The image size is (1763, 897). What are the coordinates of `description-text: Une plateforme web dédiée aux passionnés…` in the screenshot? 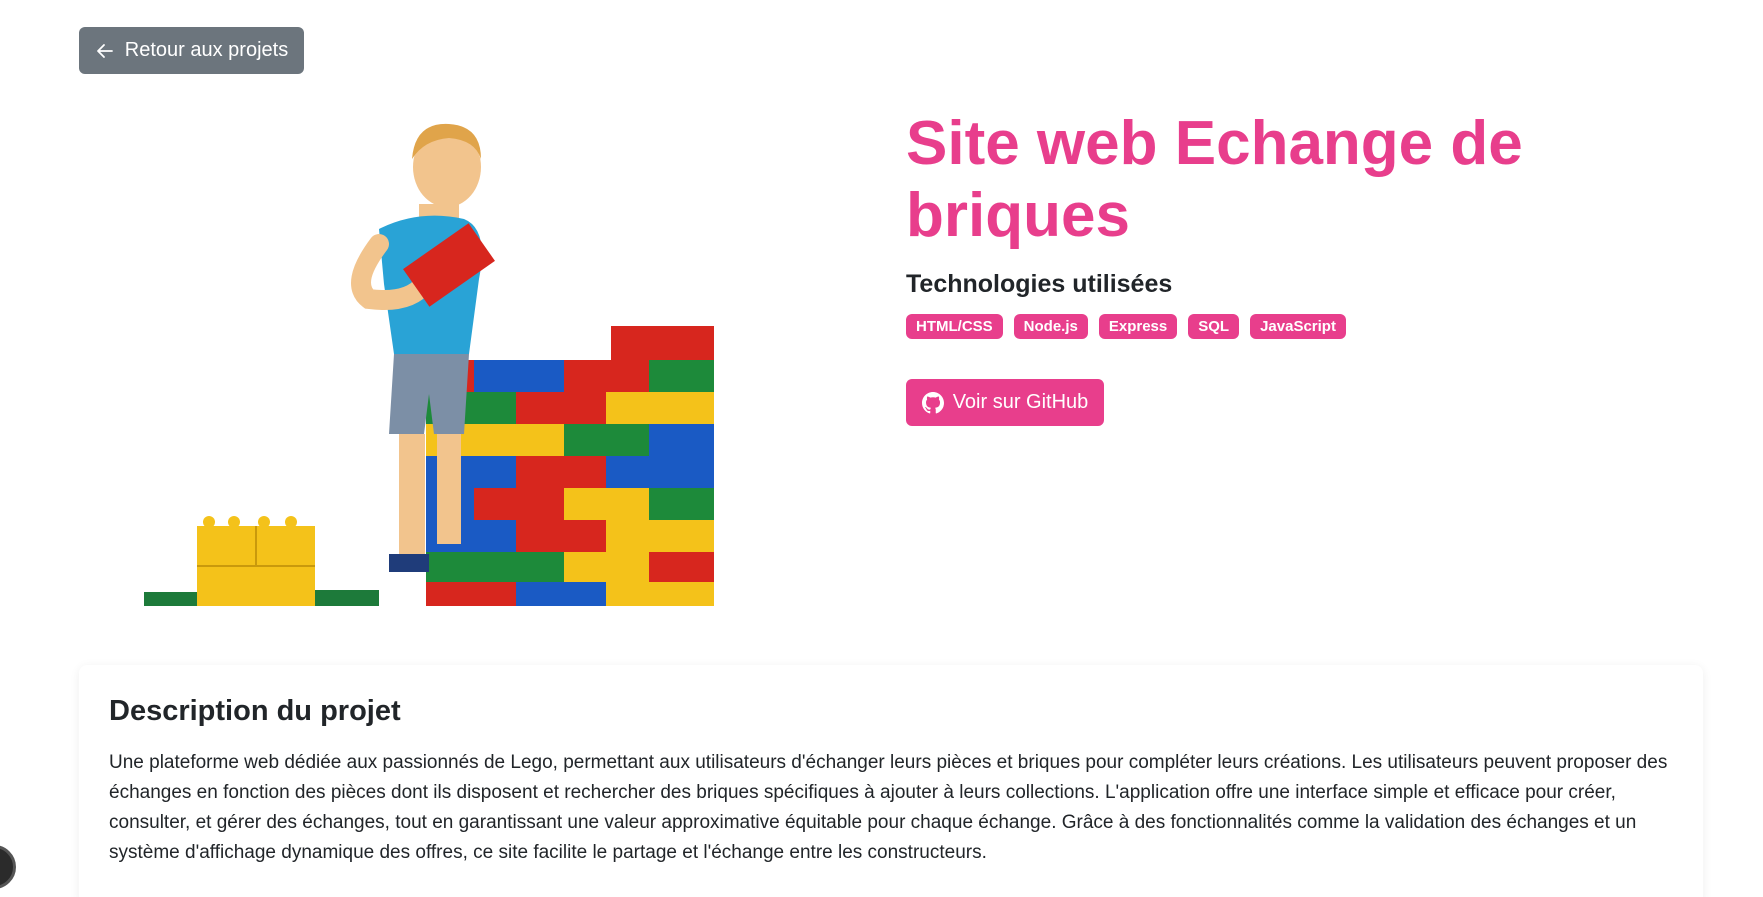 It's located at (888, 807).